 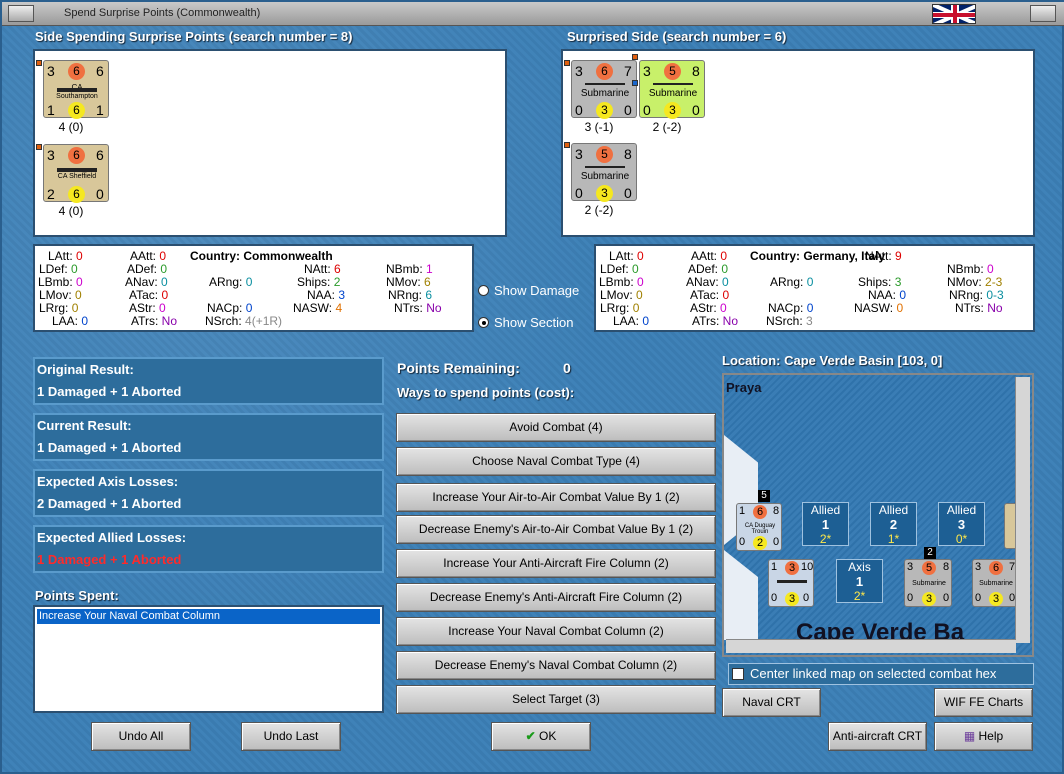 I want to click on ok-label: OK, so click(x=548, y=736).